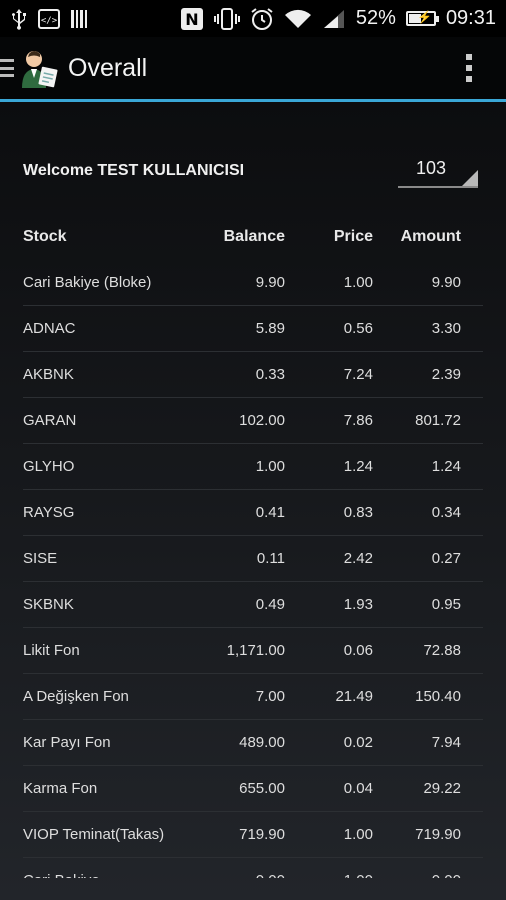 Image resolution: width=506 pixels, height=900 pixels. What do you see at coordinates (354, 696) in the screenshot?
I see `cell-price: 21.49` at bounding box center [354, 696].